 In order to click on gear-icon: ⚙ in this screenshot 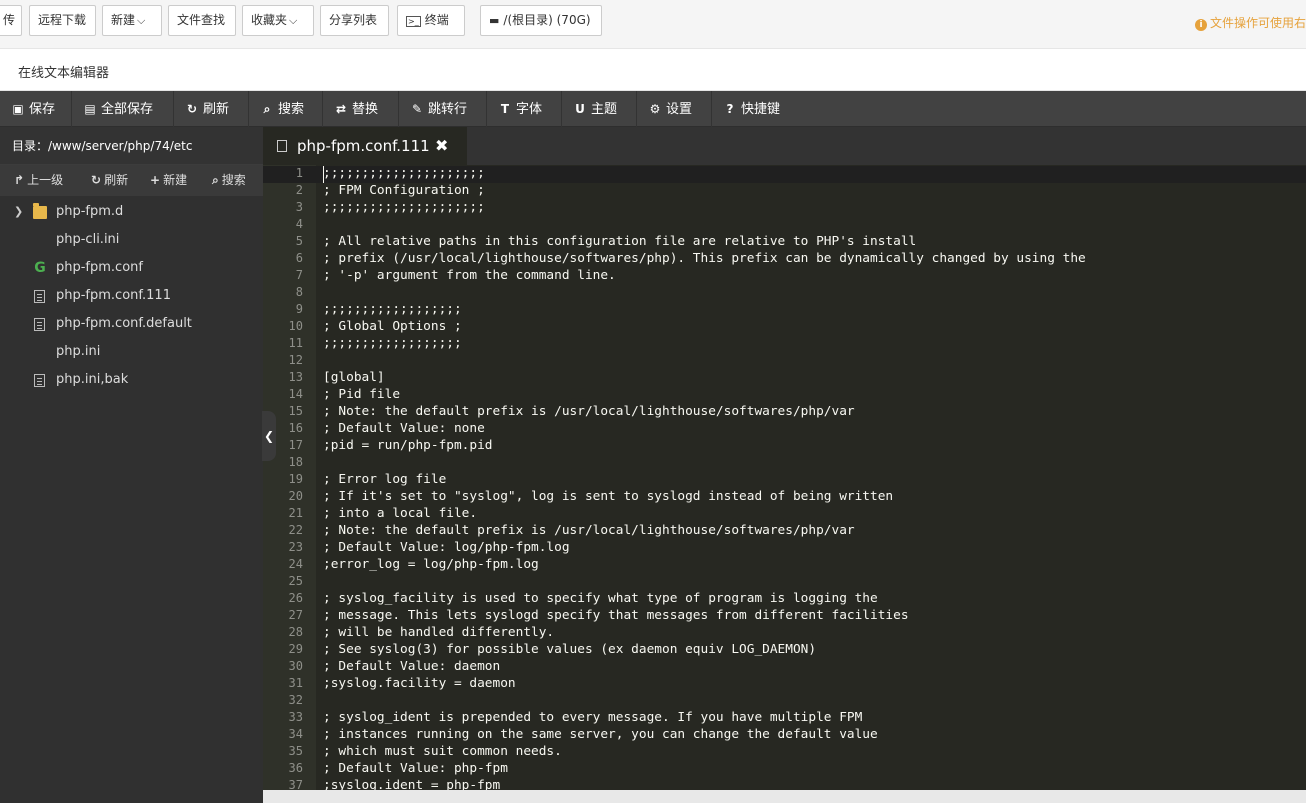, I will do `click(655, 109)`.